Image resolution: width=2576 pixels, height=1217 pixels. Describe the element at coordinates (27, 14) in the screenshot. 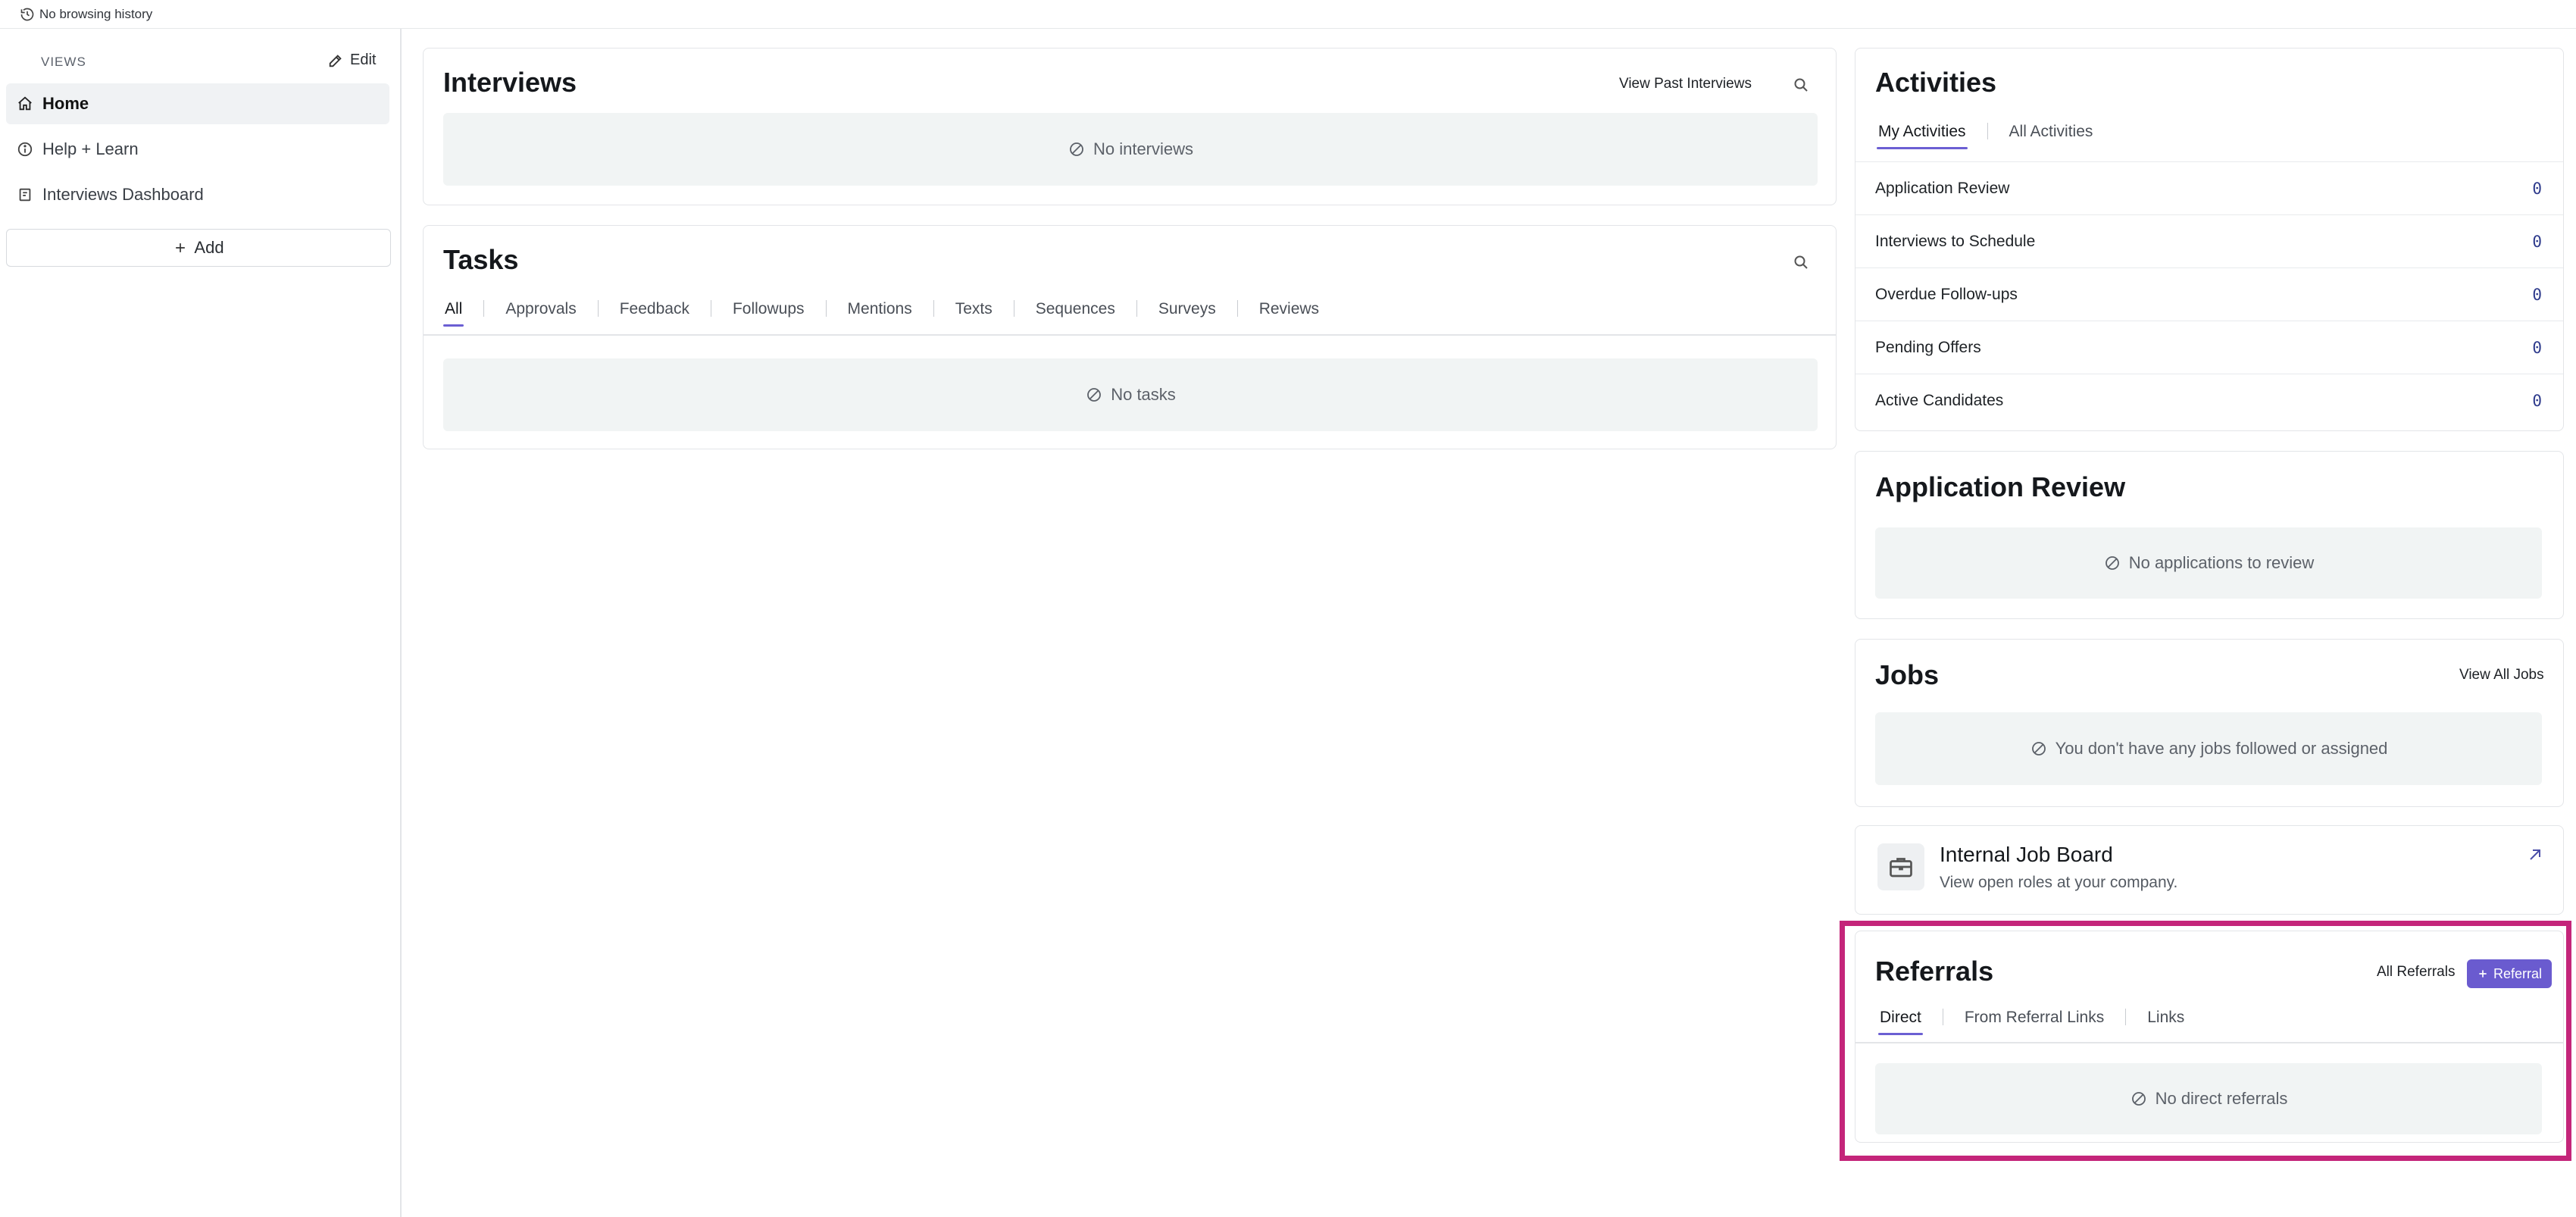

I see `history-icon` at that location.